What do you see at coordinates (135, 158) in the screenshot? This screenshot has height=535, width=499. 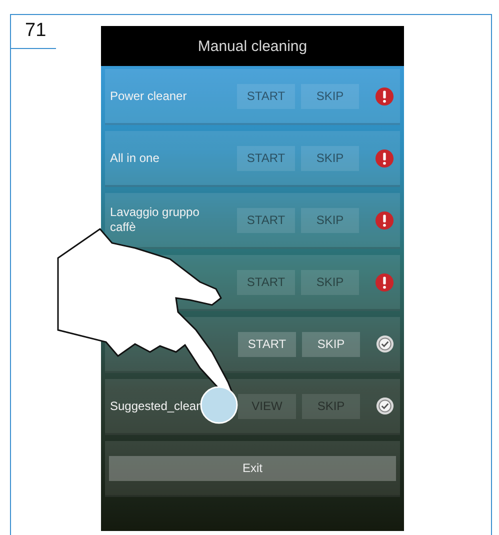 I see `cleaning-name: All in one` at bounding box center [135, 158].